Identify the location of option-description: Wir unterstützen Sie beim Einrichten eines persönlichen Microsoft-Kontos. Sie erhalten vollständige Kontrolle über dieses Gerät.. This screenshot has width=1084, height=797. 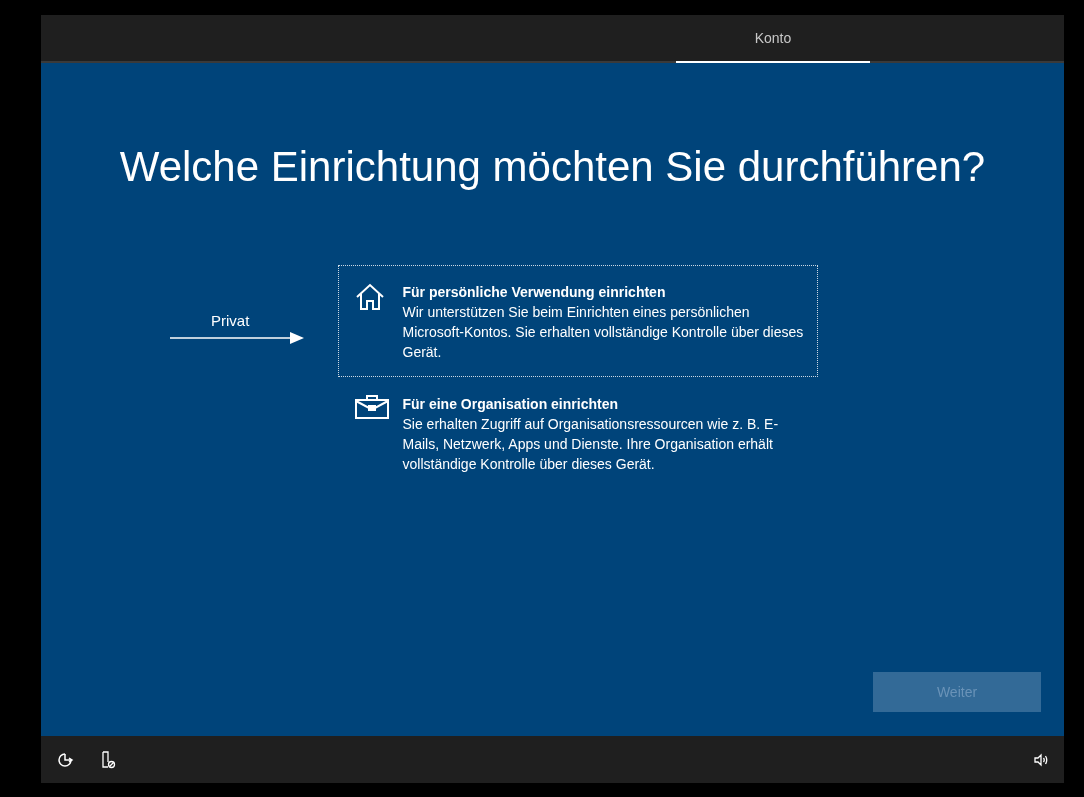
(603, 332).